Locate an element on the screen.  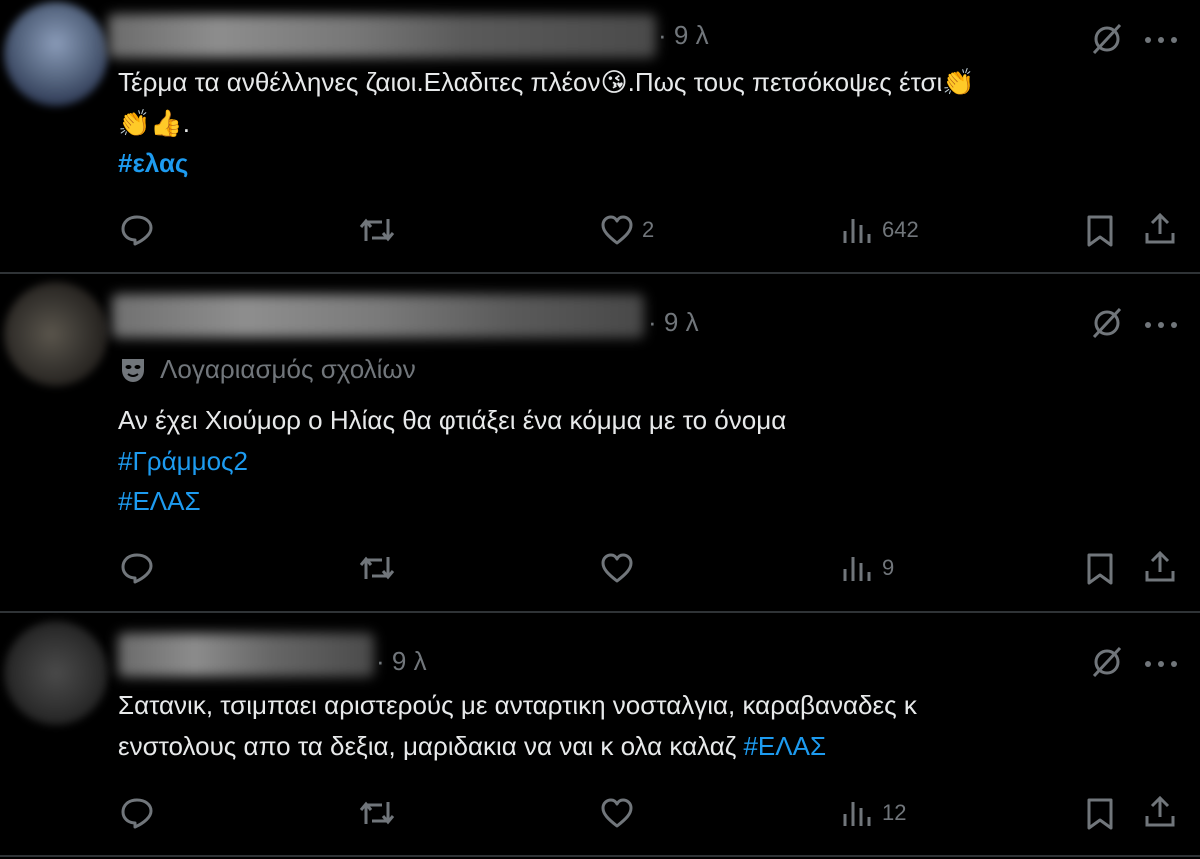
views-button: 12 is located at coordinates (874, 813).